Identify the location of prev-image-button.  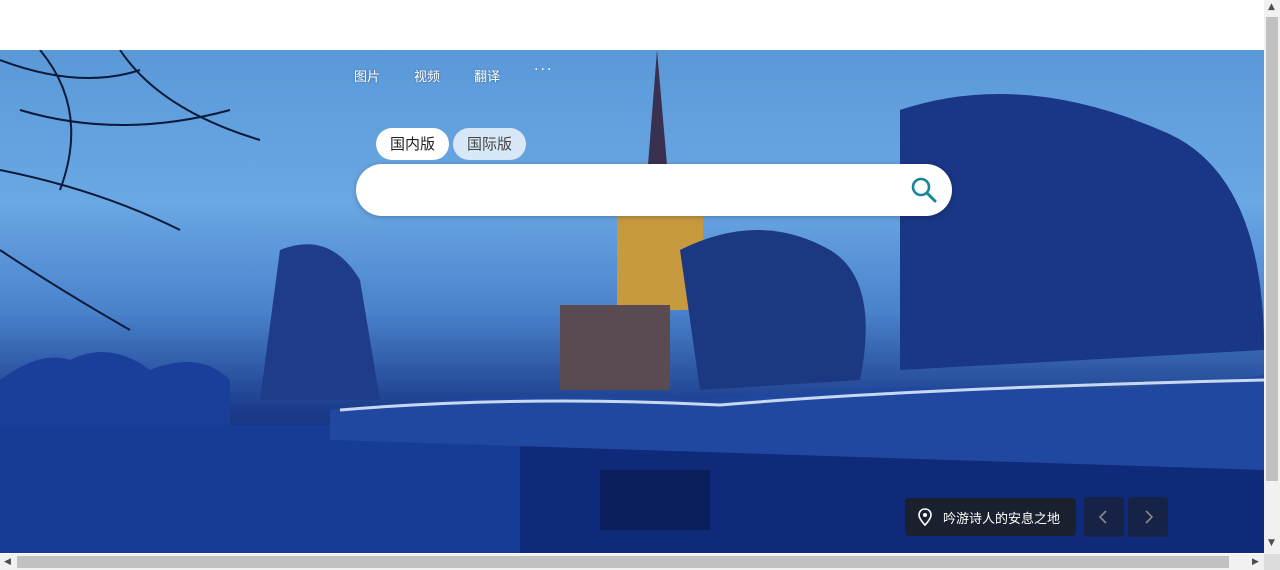
(1104, 517).